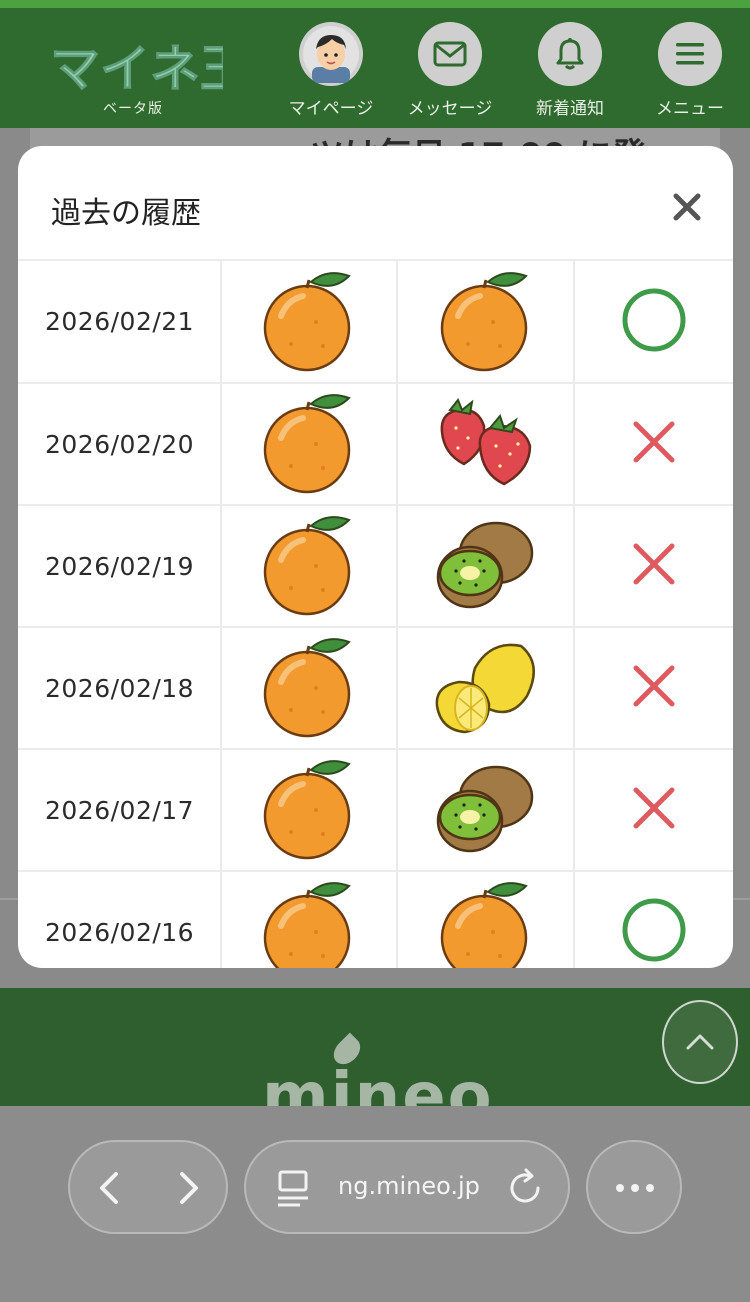 The image size is (750, 1302). I want to click on reader-mode-icon, so click(293, 1188).